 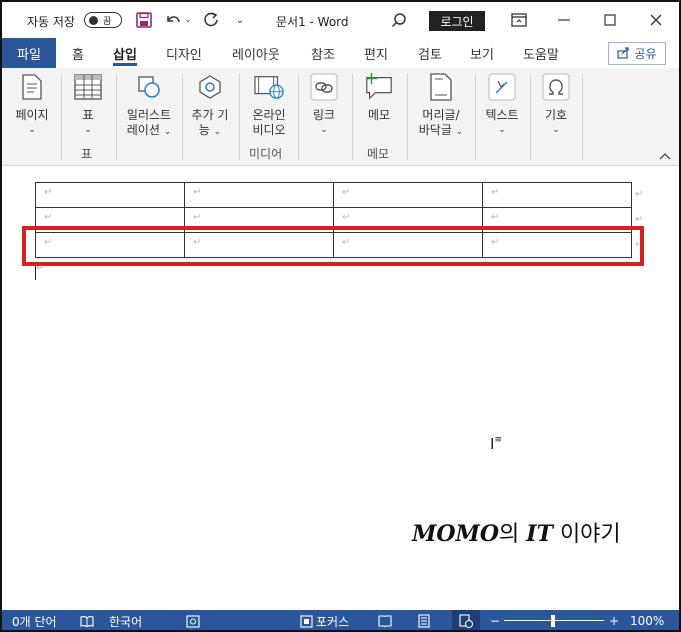 What do you see at coordinates (266, 154) in the screenshot?
I see `group-label-media: 미디어` at bounding box center [266, 154].